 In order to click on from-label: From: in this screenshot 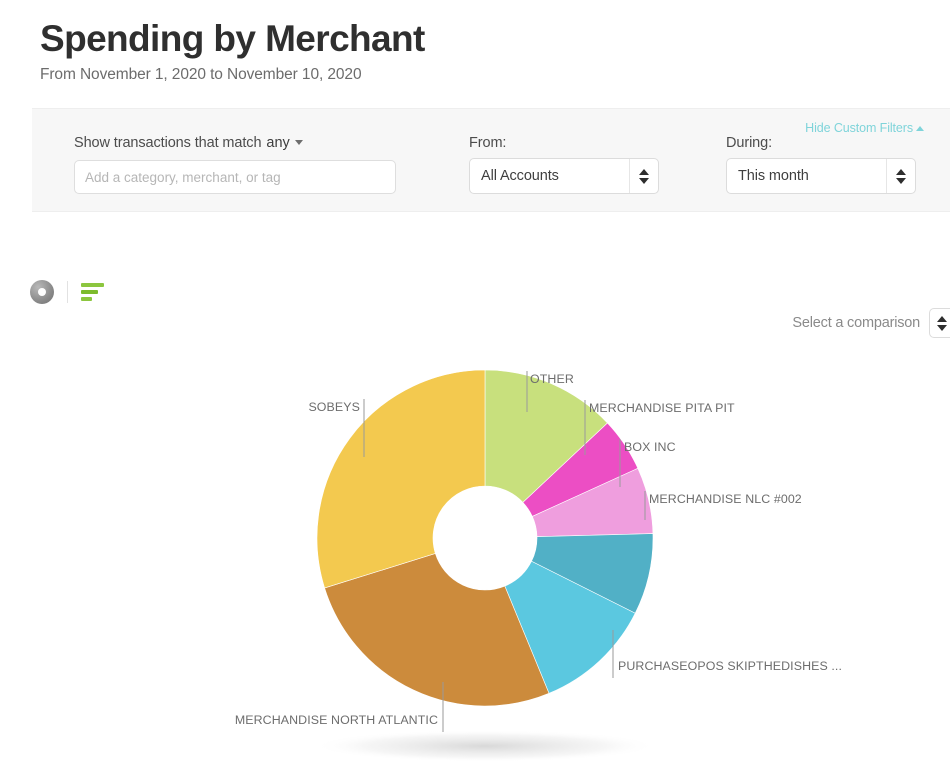, I will do `click(488, 143)`.